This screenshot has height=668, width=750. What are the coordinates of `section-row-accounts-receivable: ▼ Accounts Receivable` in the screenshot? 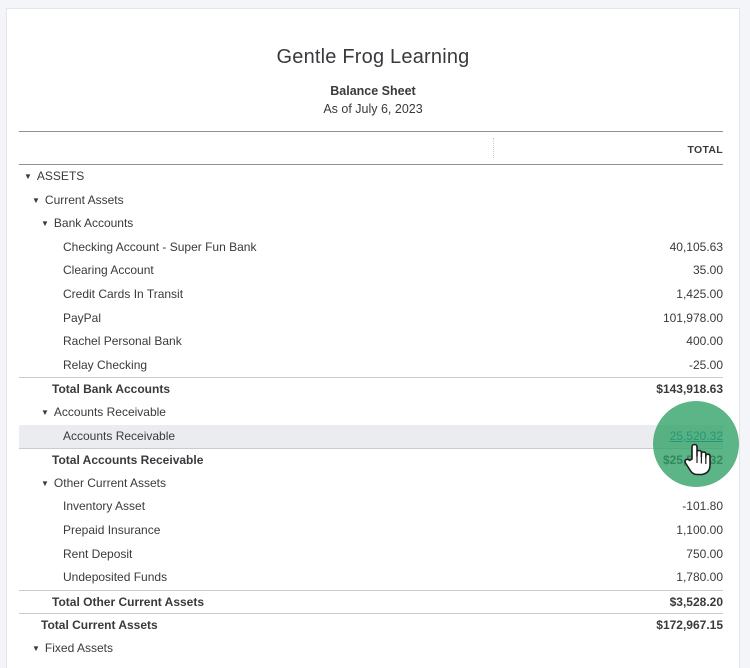 It's located at (371, 413).